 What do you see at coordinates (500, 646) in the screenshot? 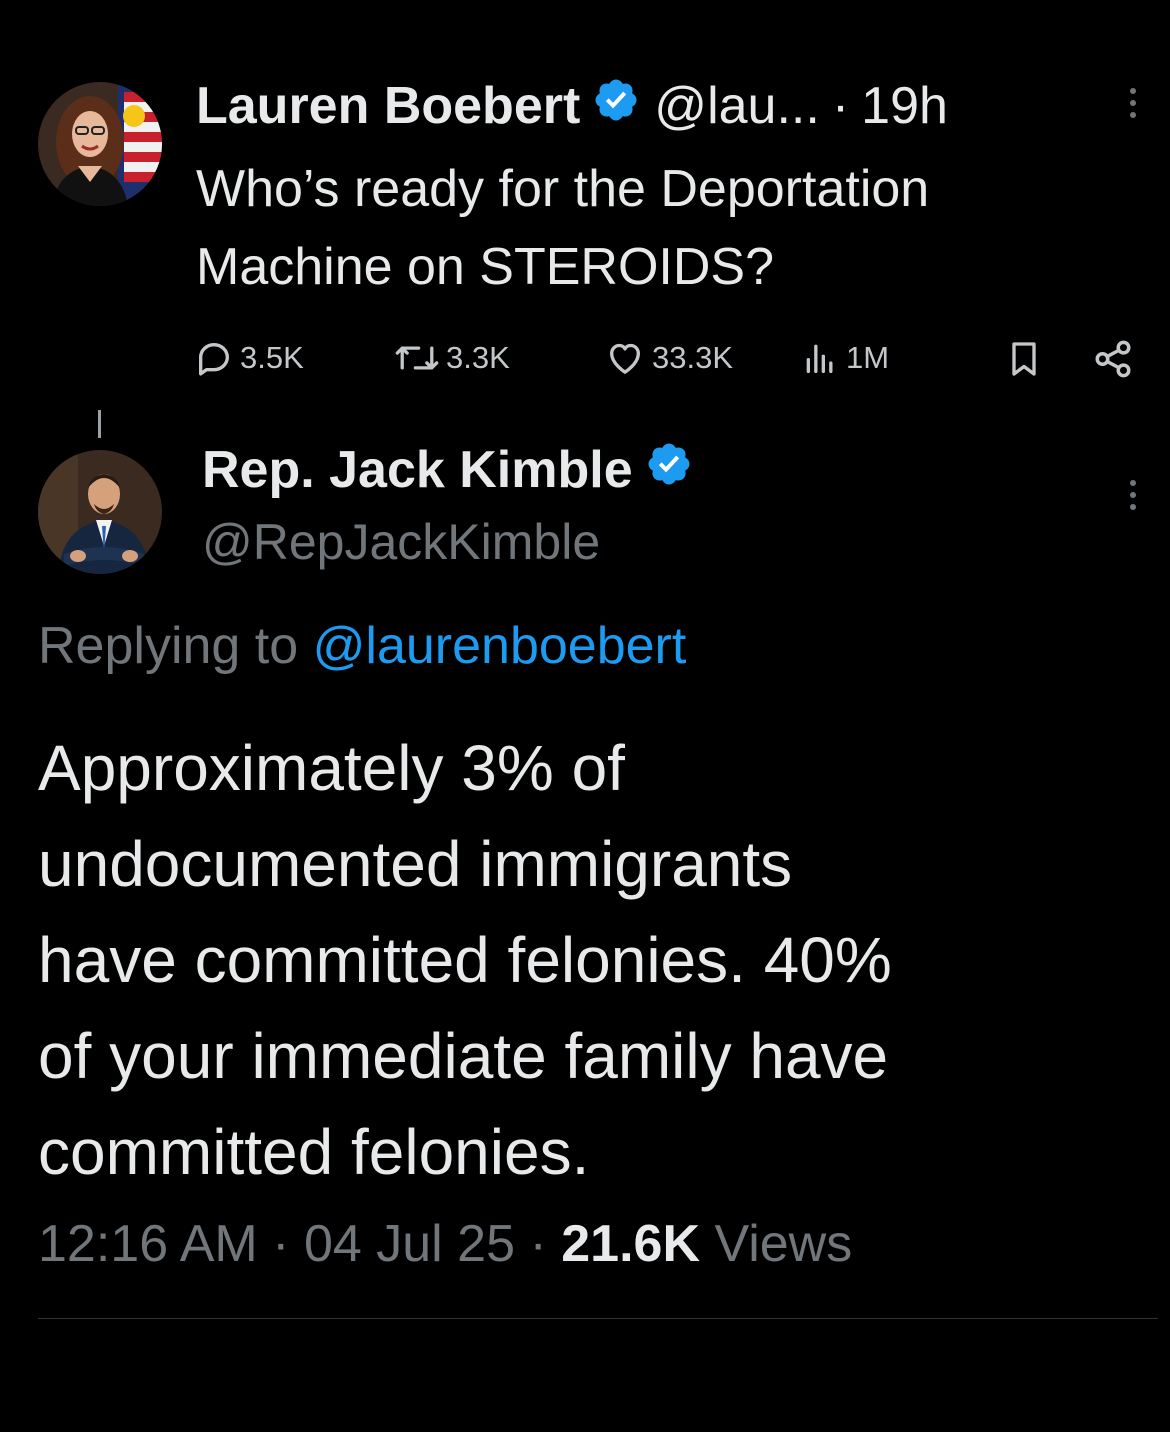
I see `replying-to-handle-link: @laurenboebert` at bounding box center [500, 646].